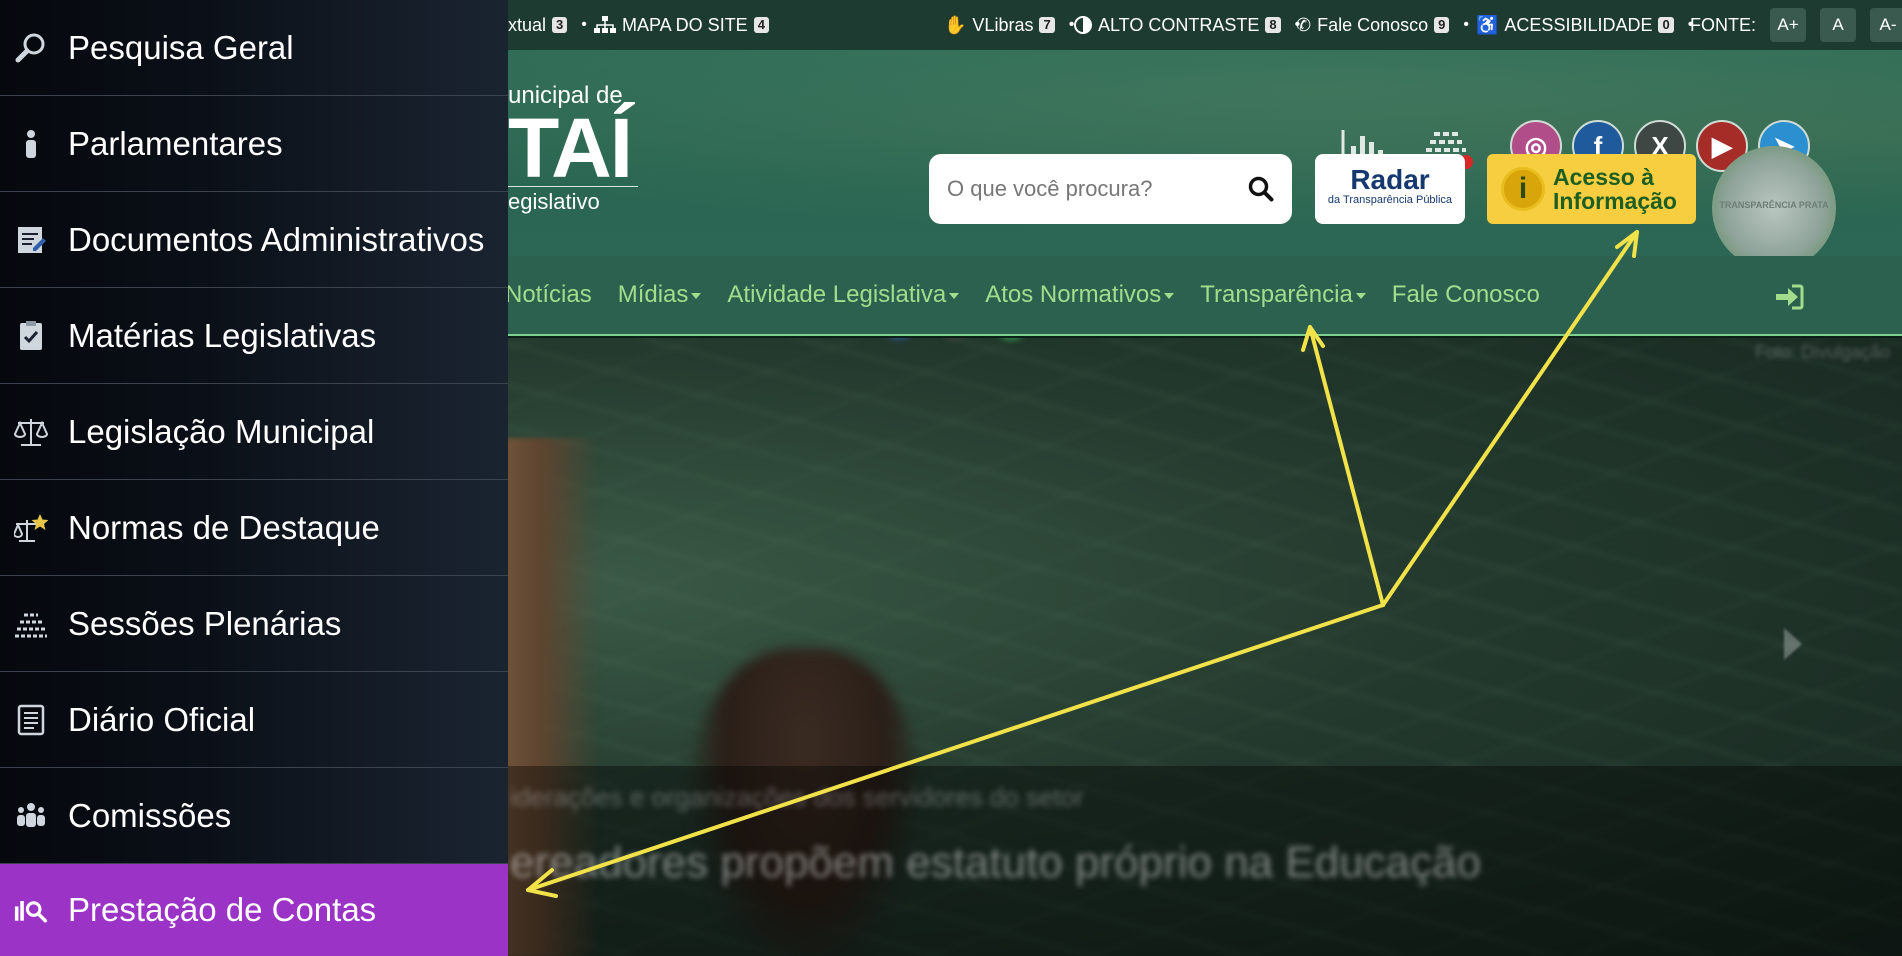 This screenshot has height=956, width=1902. Describe the element at coordinates (31, 816) in the screenshot. I see `group-icon` at that location.